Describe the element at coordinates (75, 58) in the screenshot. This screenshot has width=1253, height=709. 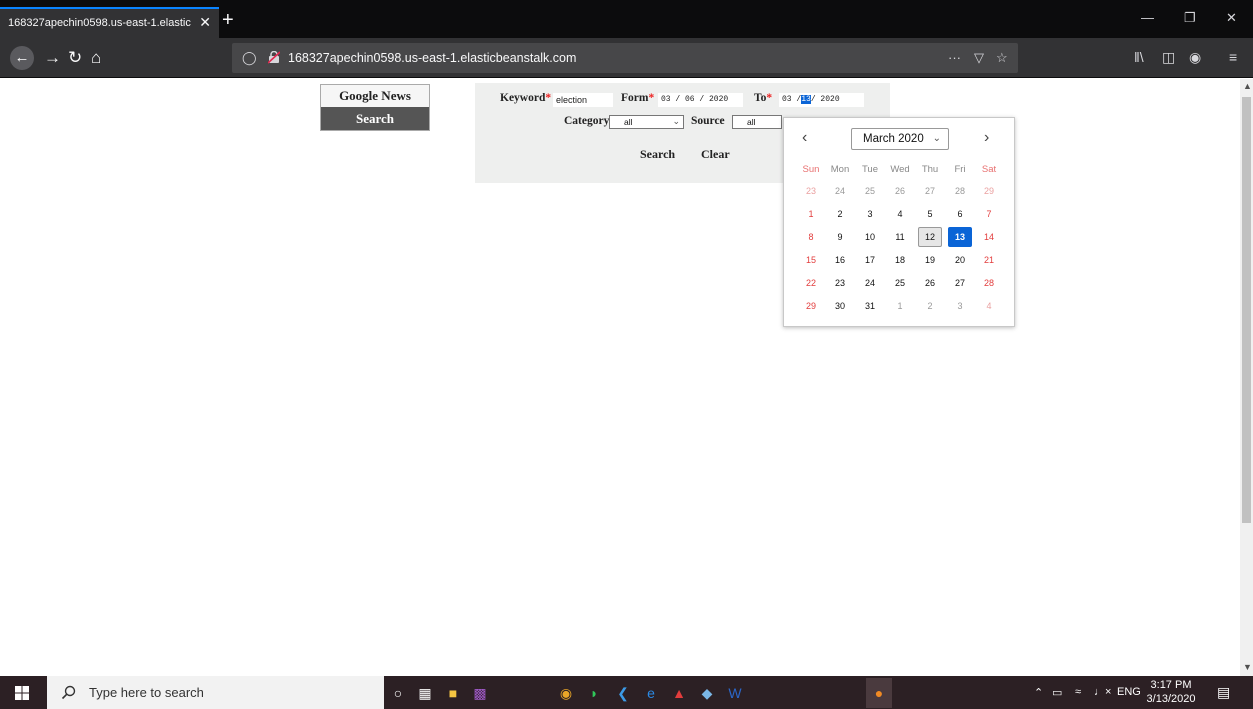
I see `reload-icon: ↻` at that location.